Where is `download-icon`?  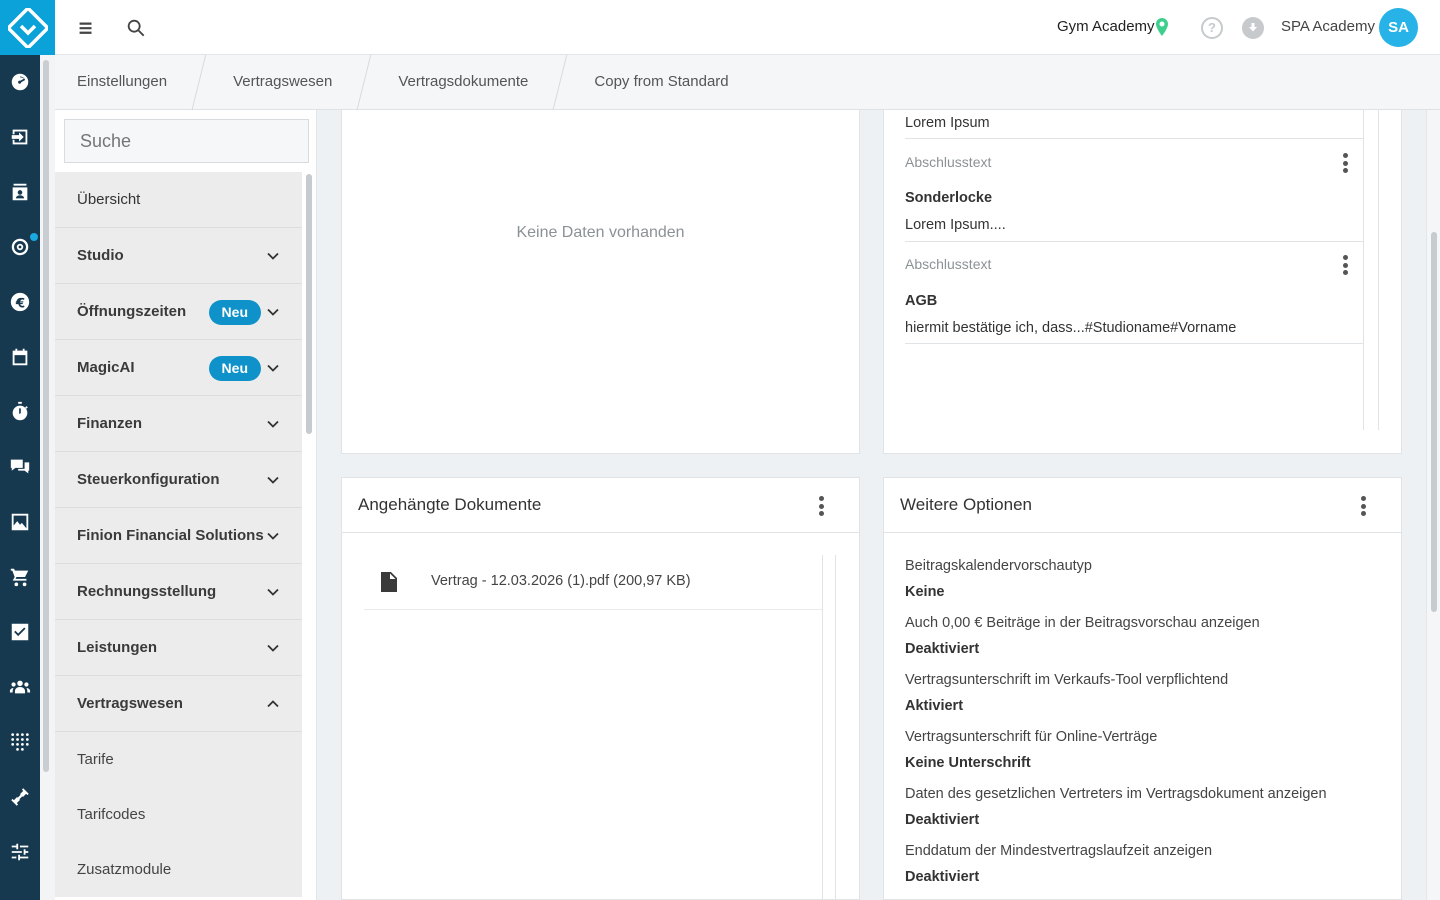
download-icon is located at coordinates (1253, 28).